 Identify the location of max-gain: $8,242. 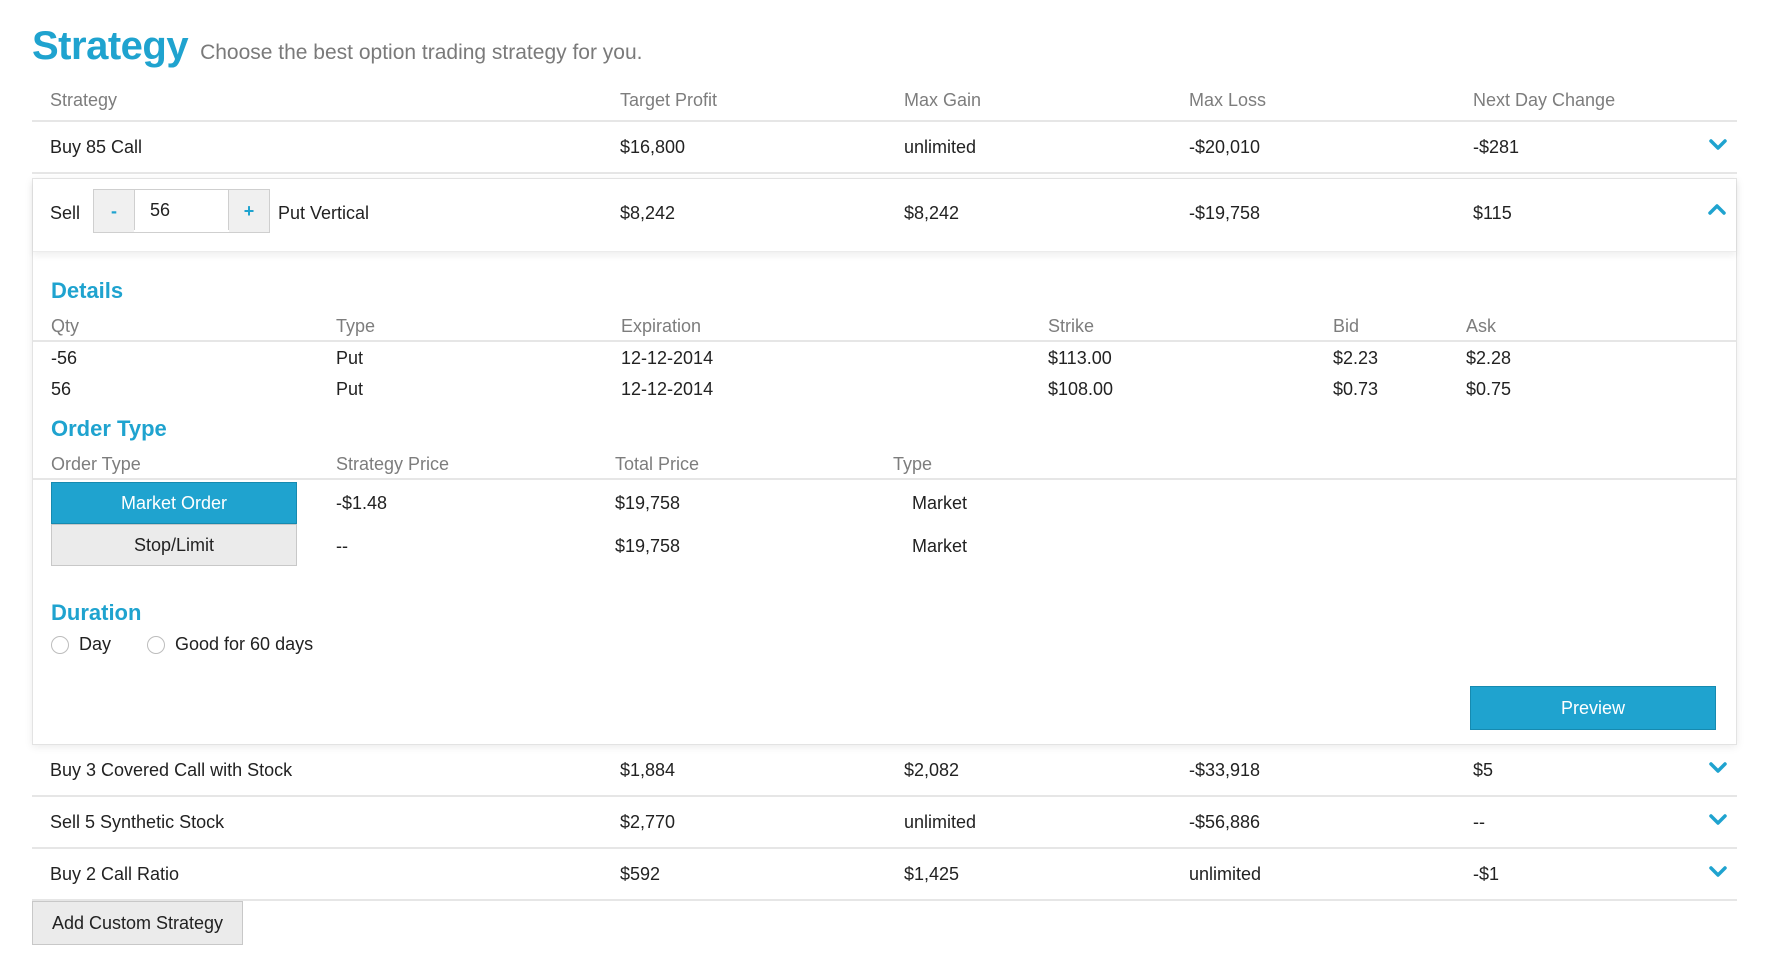
(932, 213).